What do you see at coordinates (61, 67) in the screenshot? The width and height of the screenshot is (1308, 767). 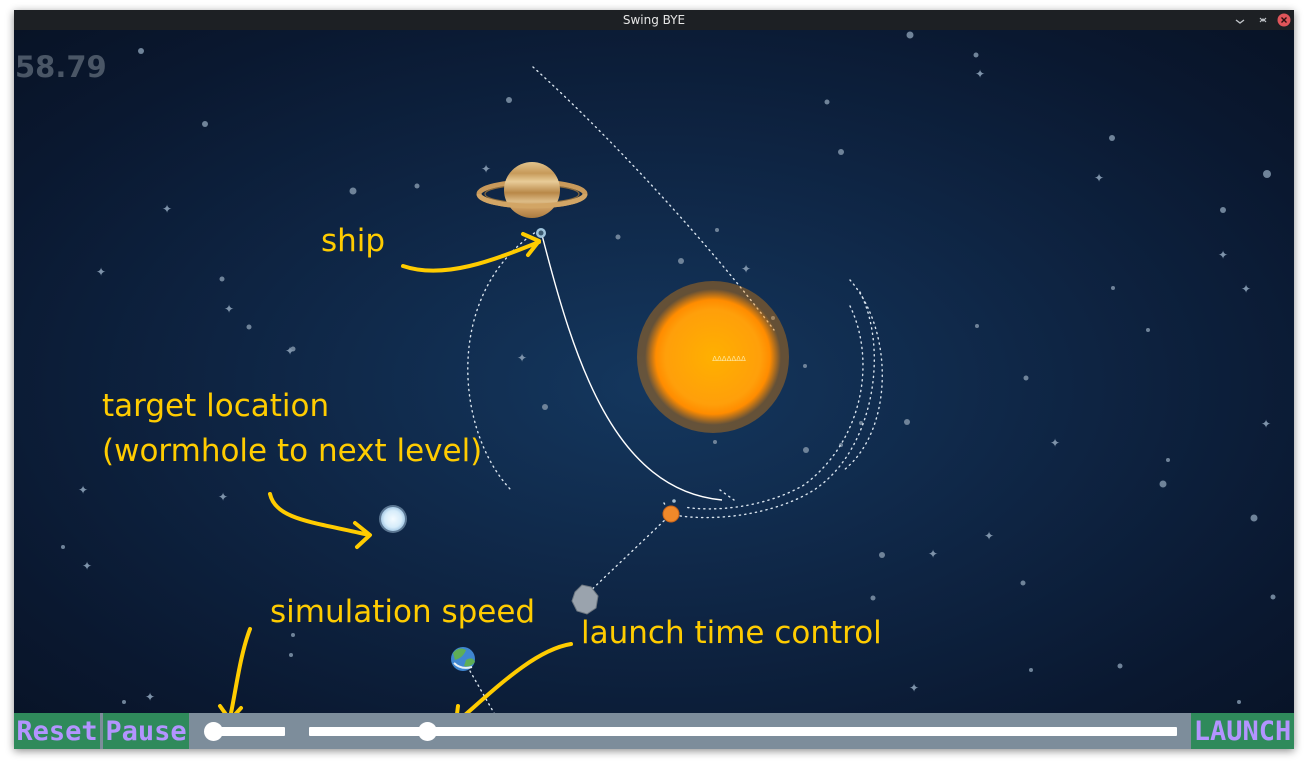 I see `fps-counter: 58.79` at bounding box center [61, 67].